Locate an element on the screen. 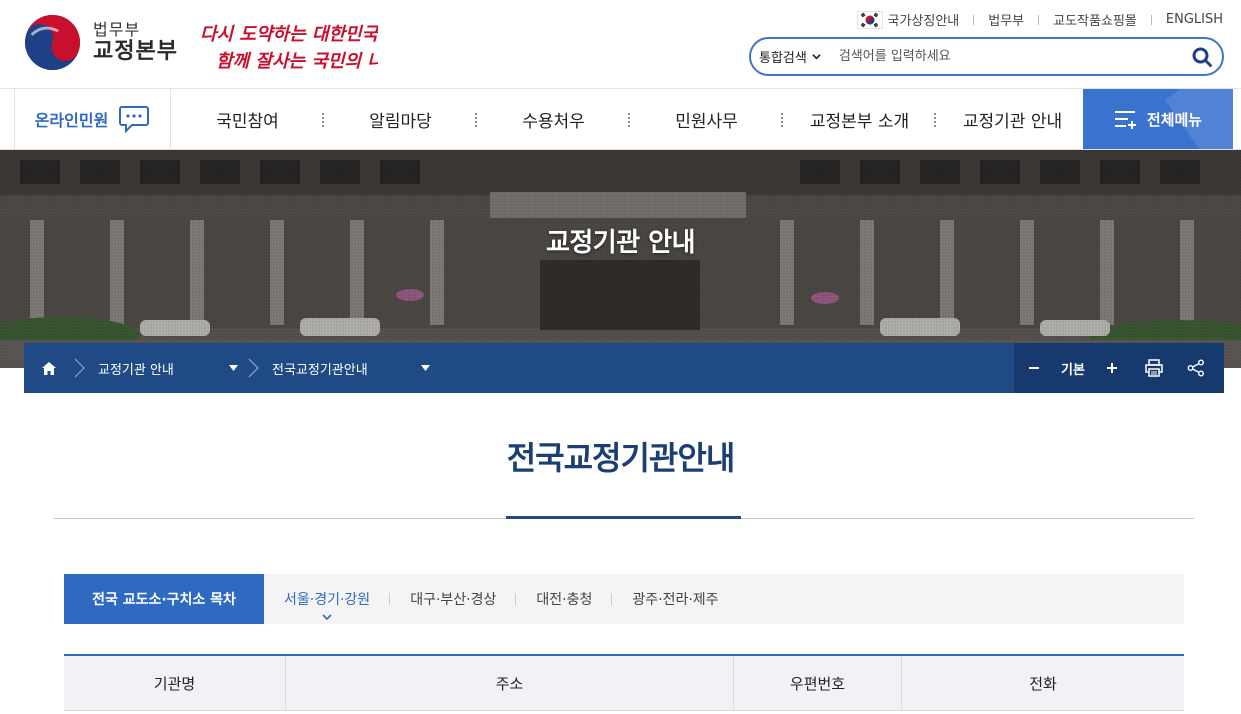 This screenshot has height=714, width=1241. tab-daejeon-chungcheong: 대전·충청 is located at coordinates (564, 599).